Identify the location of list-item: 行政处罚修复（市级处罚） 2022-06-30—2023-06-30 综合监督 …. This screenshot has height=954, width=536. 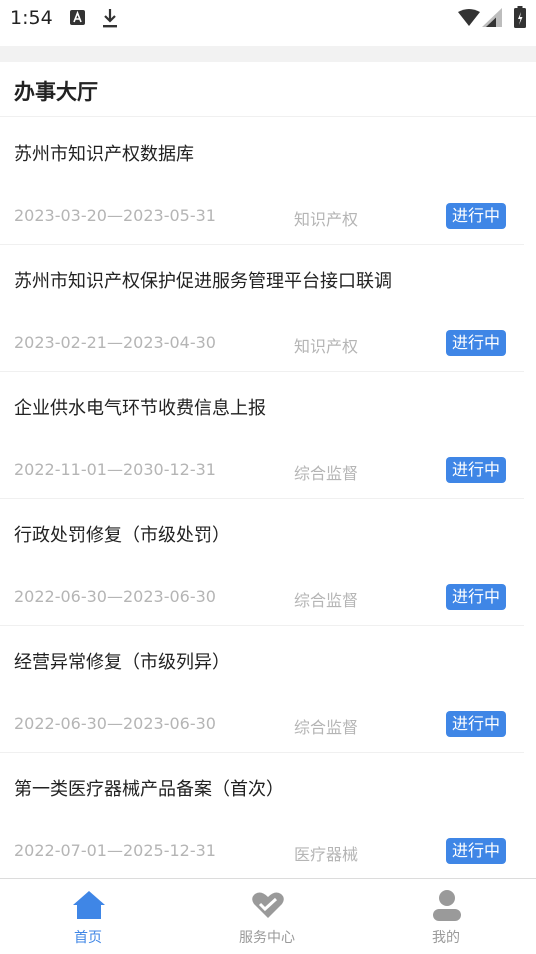
(262, 562).